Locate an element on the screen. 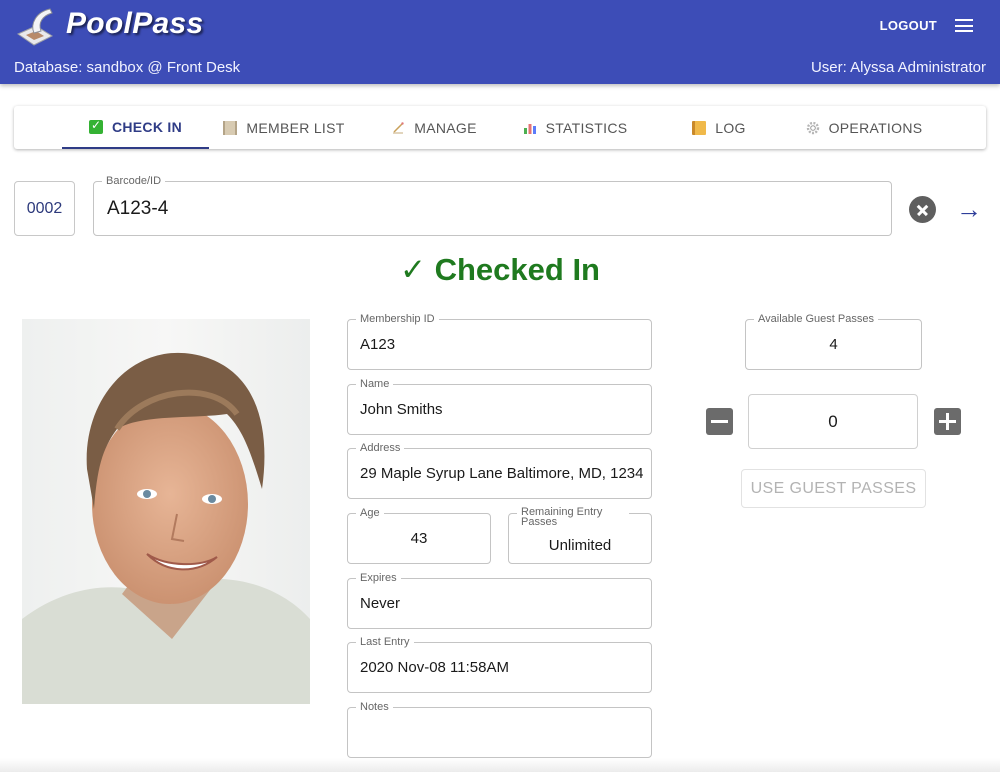 This screenshot has height=772, width=1000. guest-pass-quantity-value: 0 is located at coordinates (833, 421).